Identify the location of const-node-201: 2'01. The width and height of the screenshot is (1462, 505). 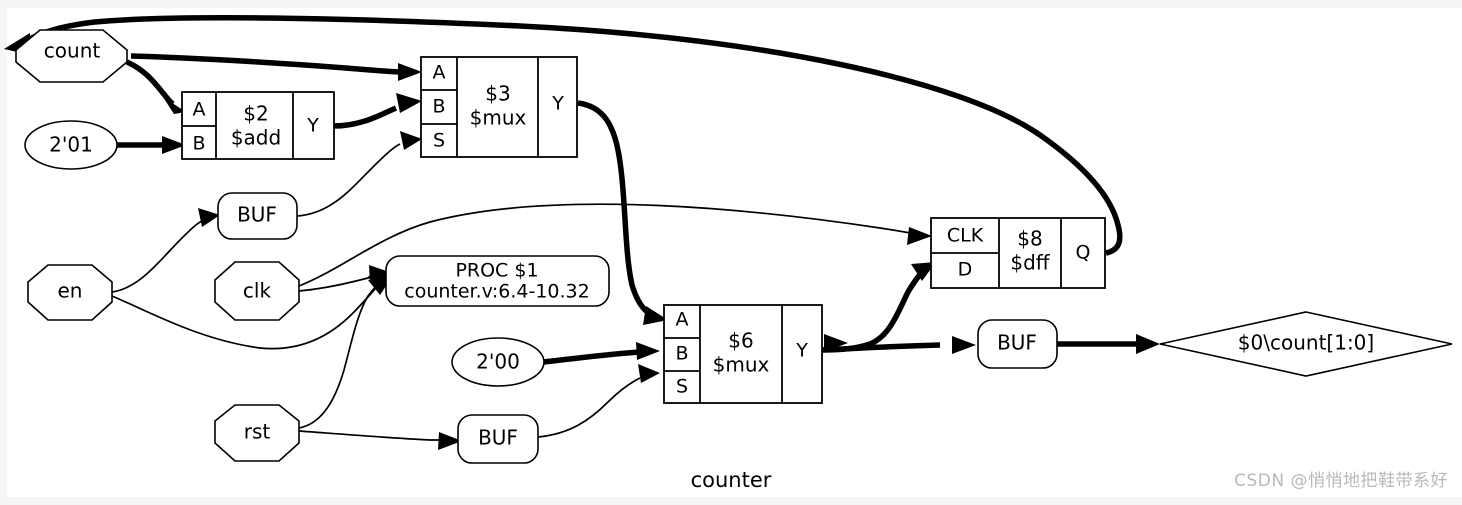
(71, 145).